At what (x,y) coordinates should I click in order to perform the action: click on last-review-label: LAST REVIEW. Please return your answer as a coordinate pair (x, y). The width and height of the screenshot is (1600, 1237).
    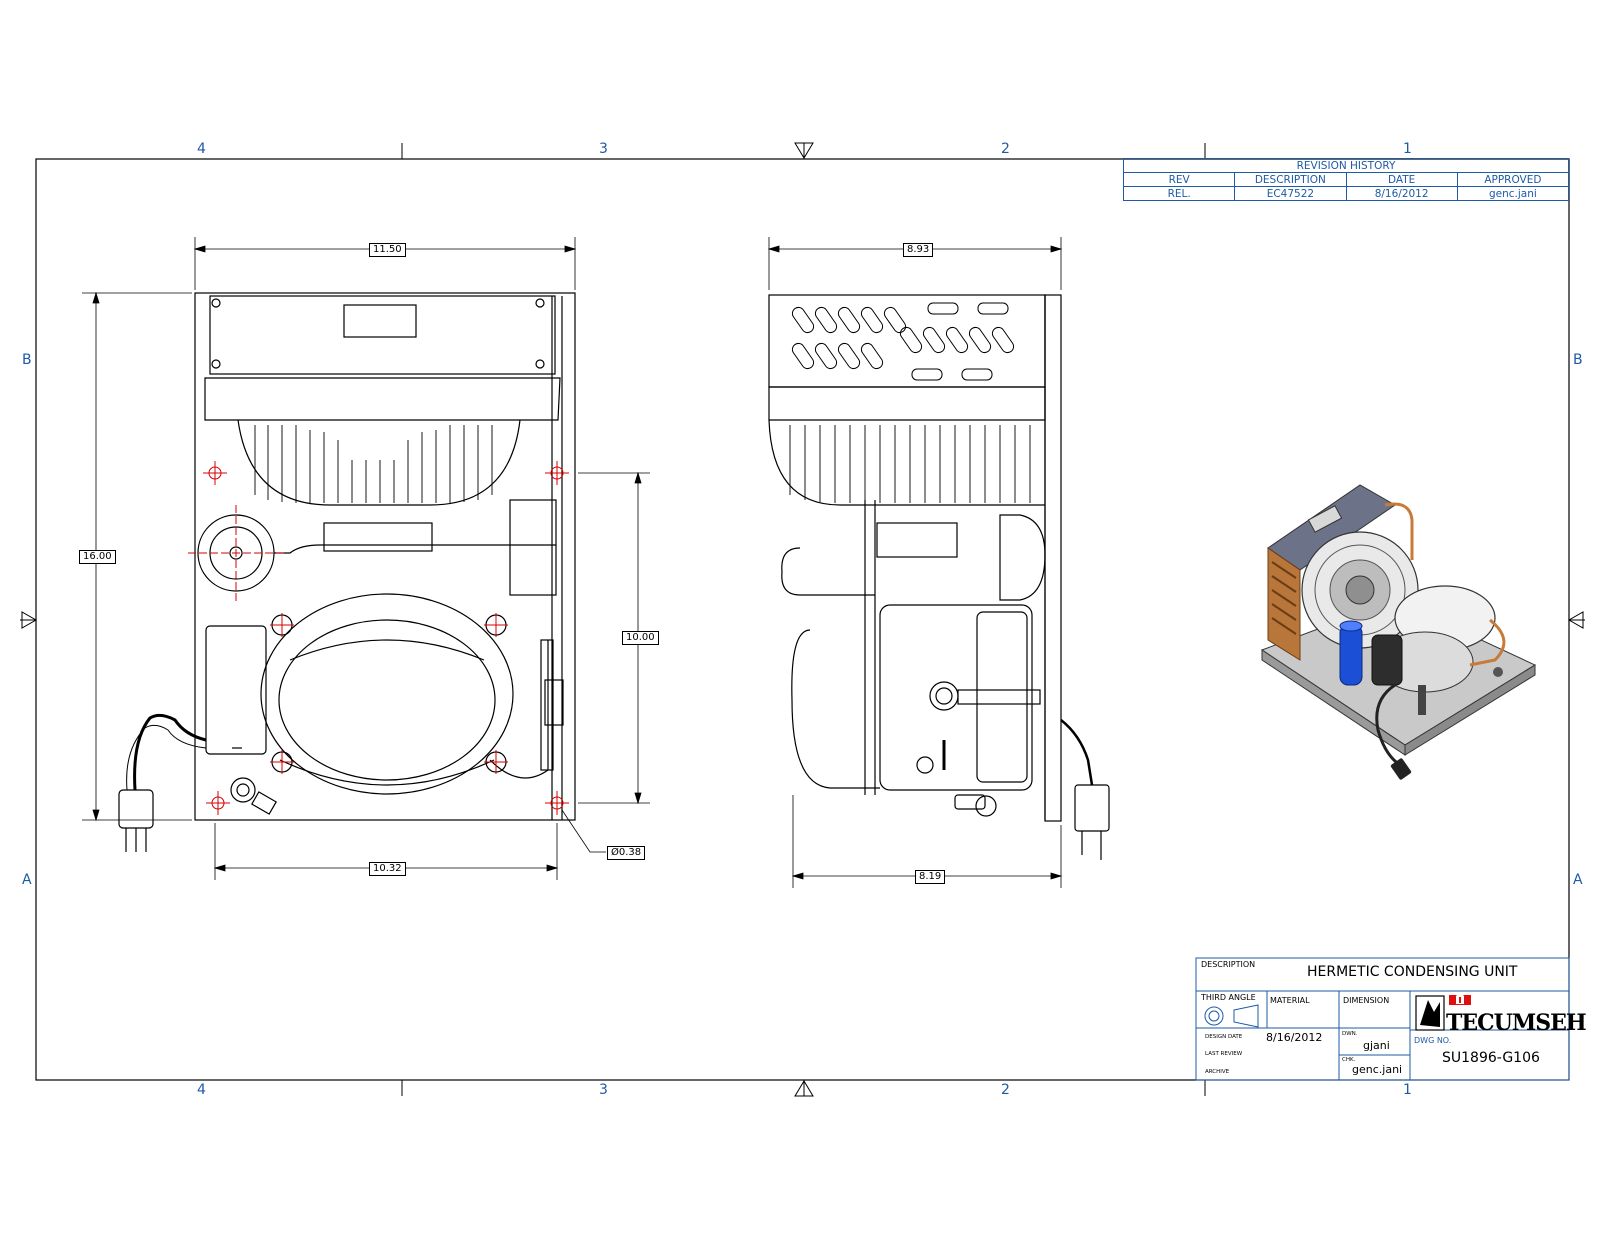
    Looking at the image, I should click on (1224, 1054).